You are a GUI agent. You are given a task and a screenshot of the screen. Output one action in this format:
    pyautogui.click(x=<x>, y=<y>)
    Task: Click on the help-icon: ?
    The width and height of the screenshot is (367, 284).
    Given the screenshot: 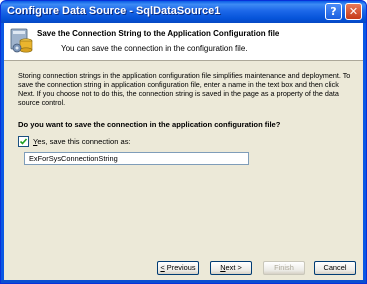 What is the action you would take?
    pyautogui.click(x=333, y=11)
    